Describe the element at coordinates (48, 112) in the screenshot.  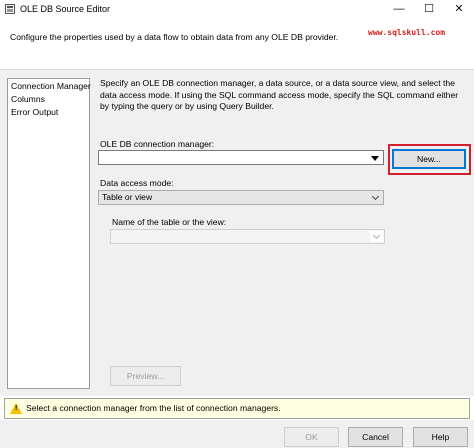
I see `page-item-error-output: Error Output` at that location.